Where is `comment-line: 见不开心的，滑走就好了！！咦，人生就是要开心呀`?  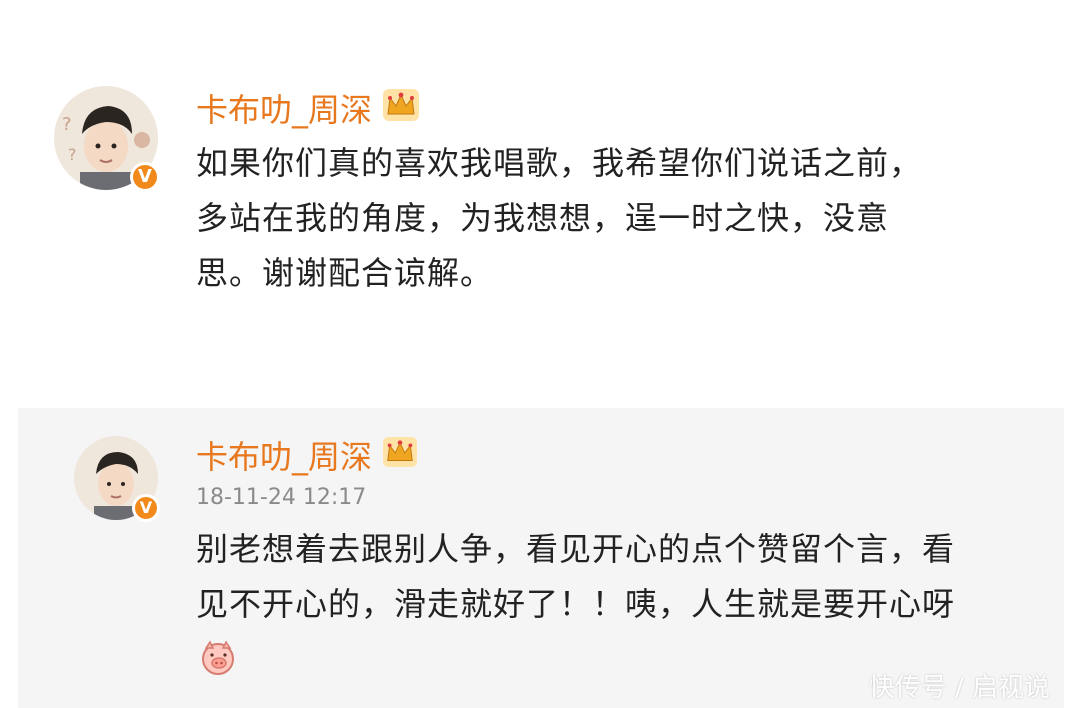 comment-line: 见不开心的，滑走就好了！！咦，人生就是要开心呀 is located at coordinates (576, 604).